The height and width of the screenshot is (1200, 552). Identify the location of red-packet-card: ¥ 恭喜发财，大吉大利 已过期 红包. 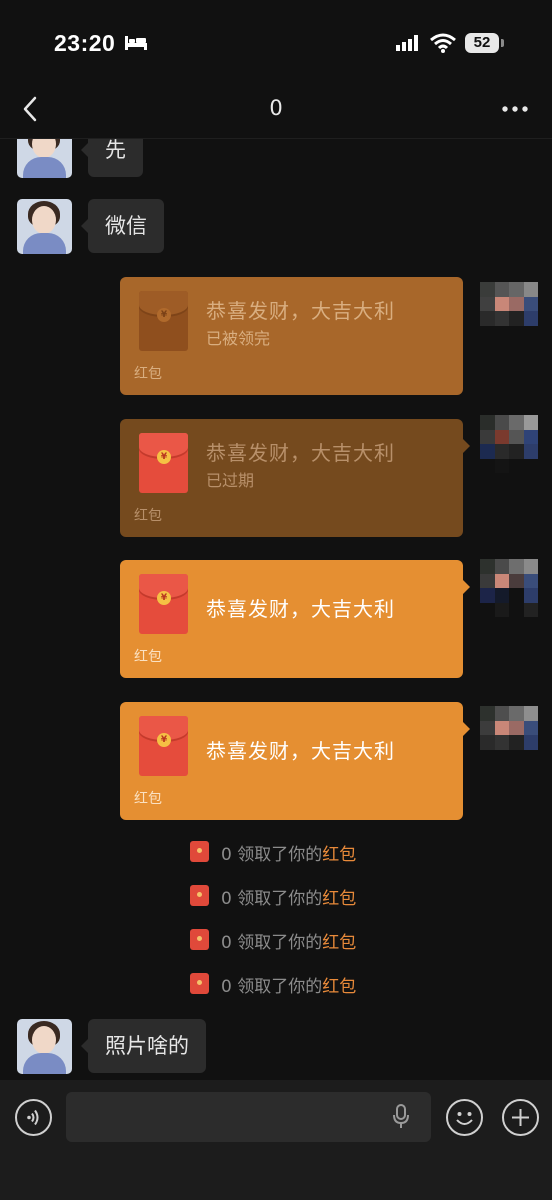
(295, 478).